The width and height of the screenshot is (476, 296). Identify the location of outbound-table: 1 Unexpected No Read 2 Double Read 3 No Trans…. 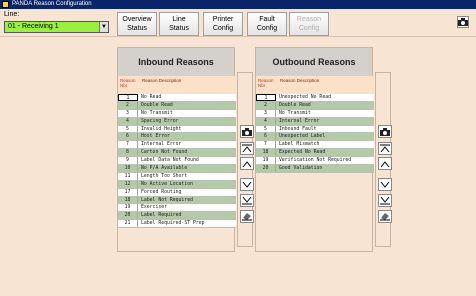
(315, 133).